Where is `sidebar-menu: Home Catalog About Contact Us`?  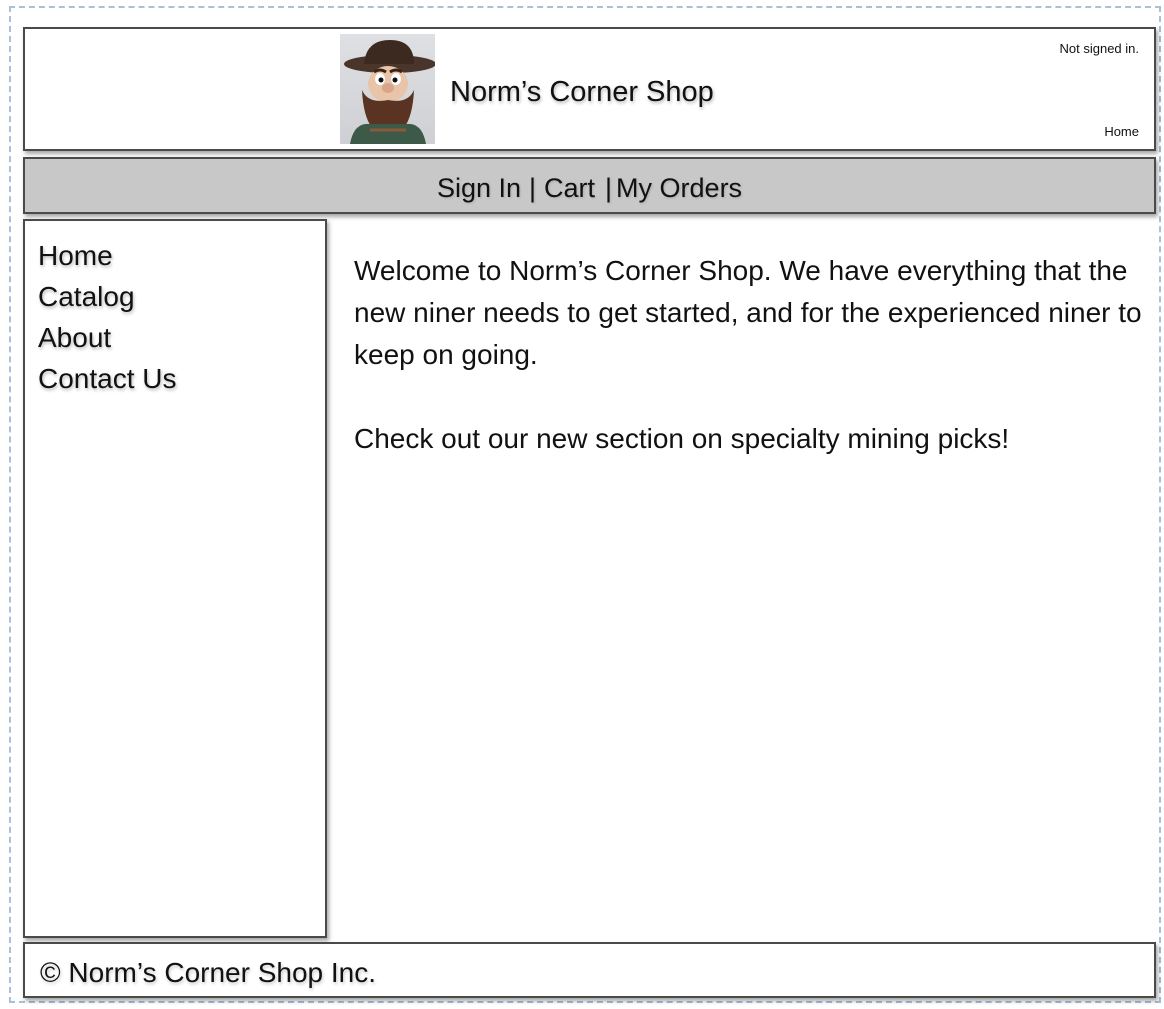
sidebar-menu: Home Catalog About Contact Us is located at coordinates (107, 317).